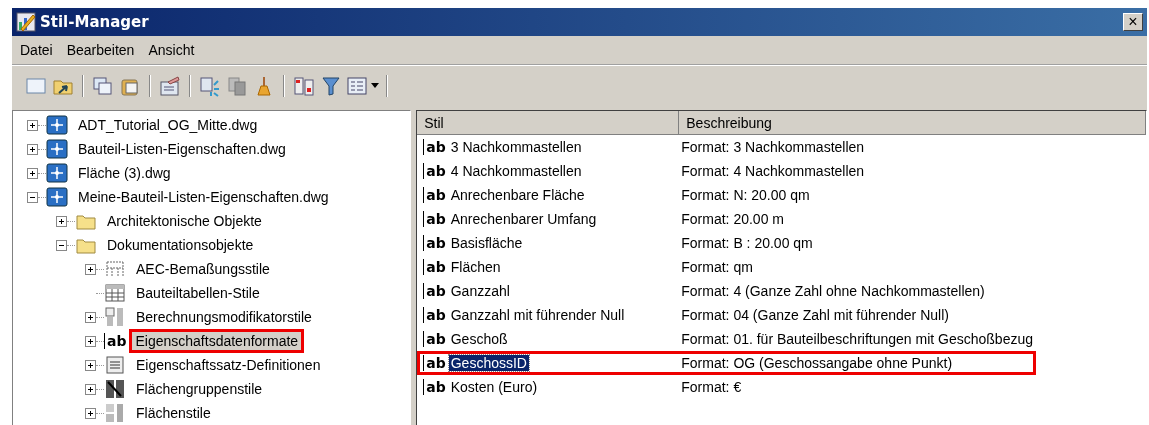 Image resolution: width=1149 pixels, height=425 pixels. I want to click on tree-item: Bauteil-Listen-Eigenschaften.dwg, so click(182, 149).